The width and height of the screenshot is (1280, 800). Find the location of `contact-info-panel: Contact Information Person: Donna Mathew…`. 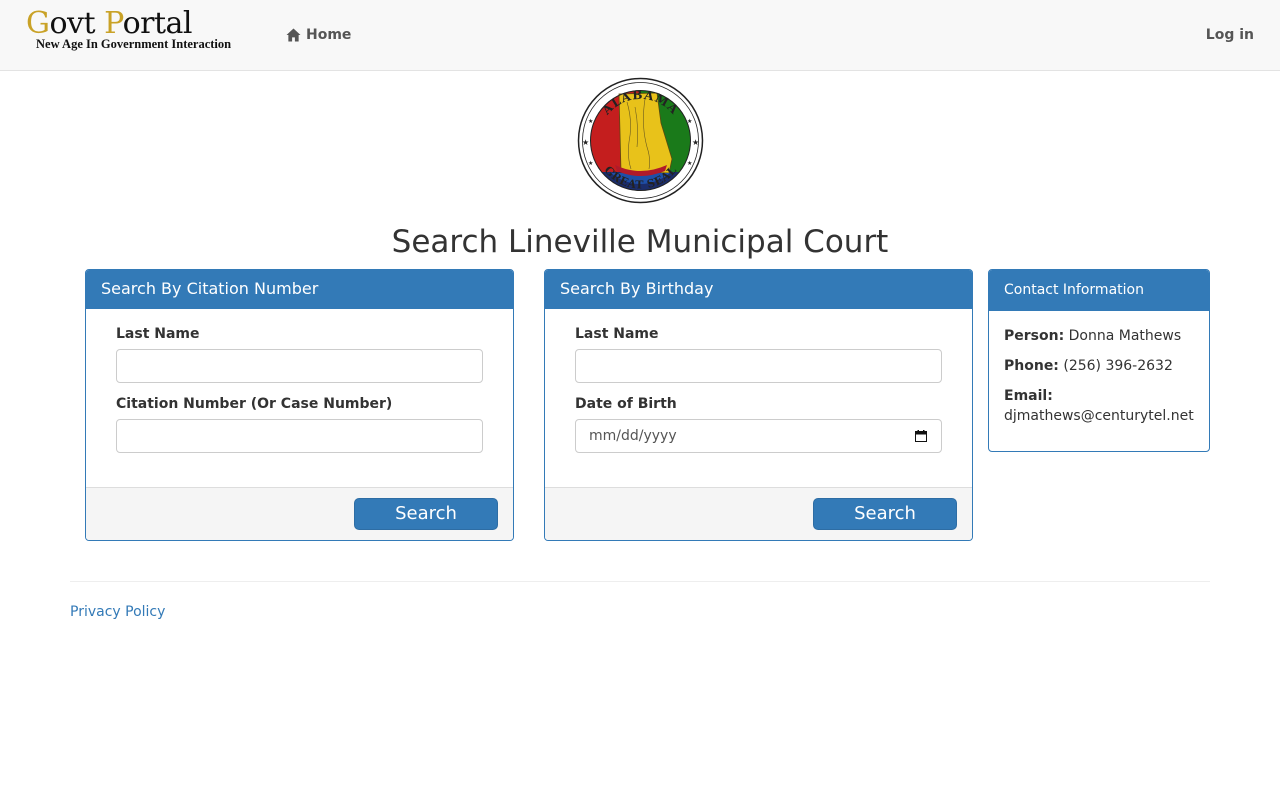

contact-info-panel: Contact Information Person: Donna Mathew… is located at coordinates (1099, 360).